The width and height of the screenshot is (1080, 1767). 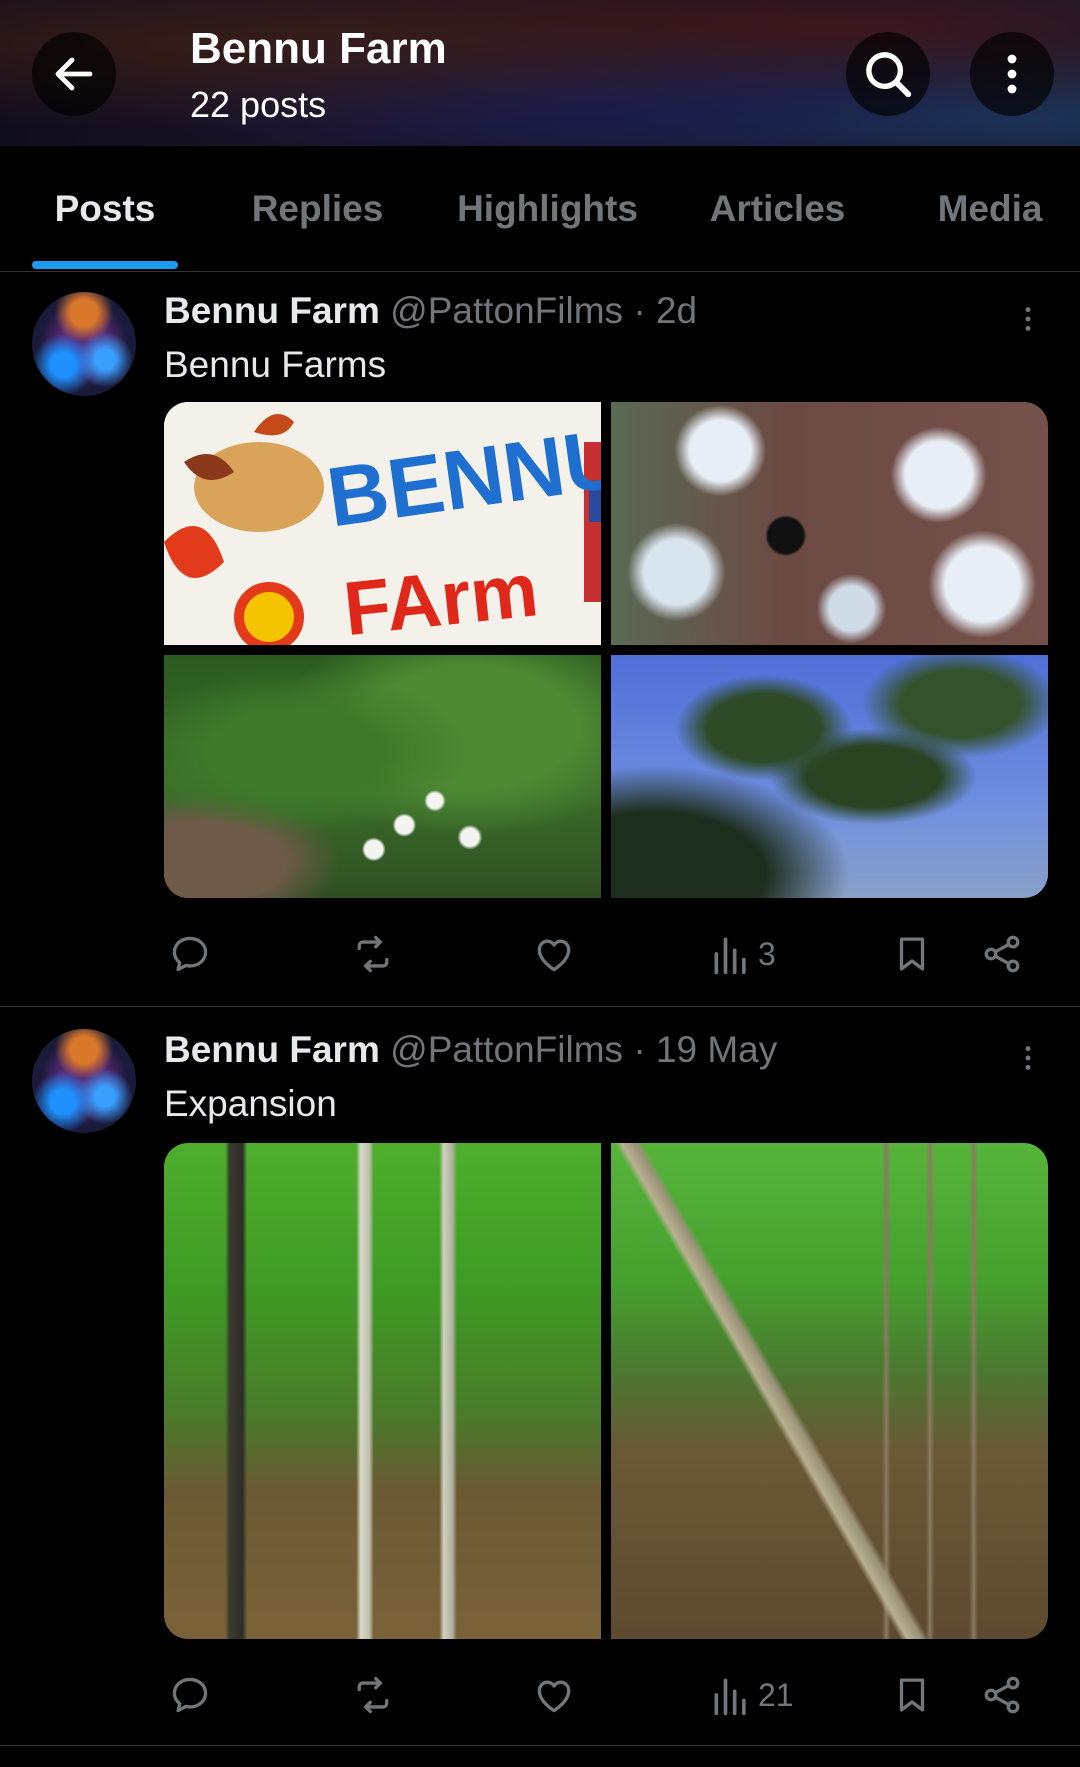 What do you see at coordinates (584, 1049) in the screenshot?
I see `author-handle-time: @PattonFilms · 19 May` at bounding box center [584, 1049].